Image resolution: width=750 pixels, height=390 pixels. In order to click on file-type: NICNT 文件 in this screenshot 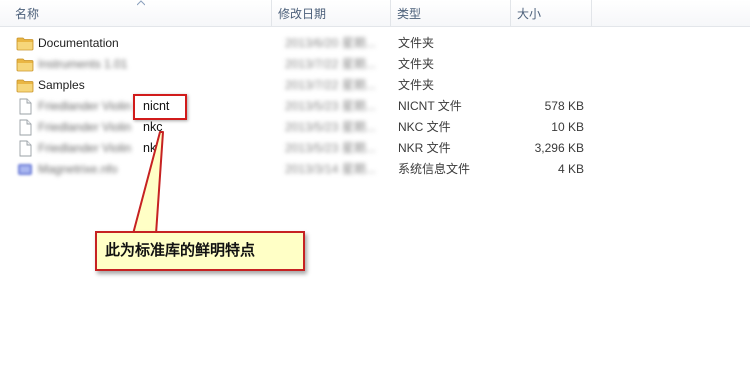, I will do `click(430, 106)`.